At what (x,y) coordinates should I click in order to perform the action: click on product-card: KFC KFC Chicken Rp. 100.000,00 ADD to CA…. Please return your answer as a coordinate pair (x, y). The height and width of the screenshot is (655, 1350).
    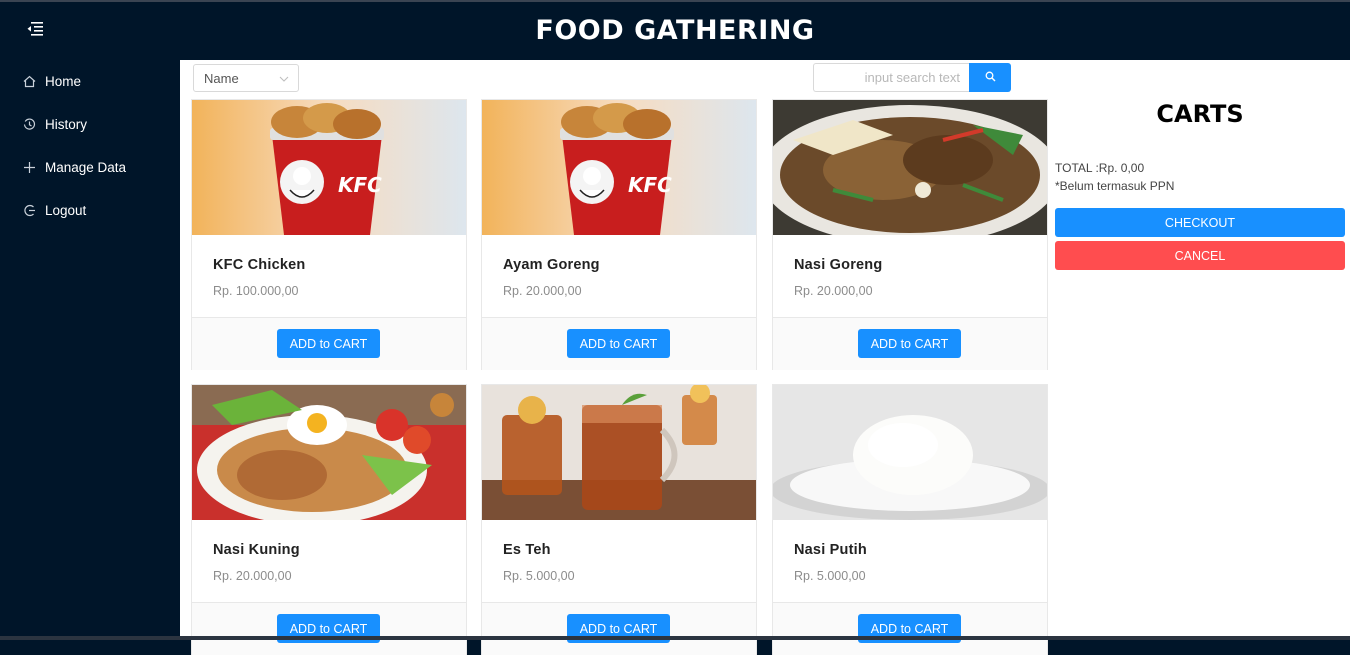
    Looking at the image, I should click on (329, 234).